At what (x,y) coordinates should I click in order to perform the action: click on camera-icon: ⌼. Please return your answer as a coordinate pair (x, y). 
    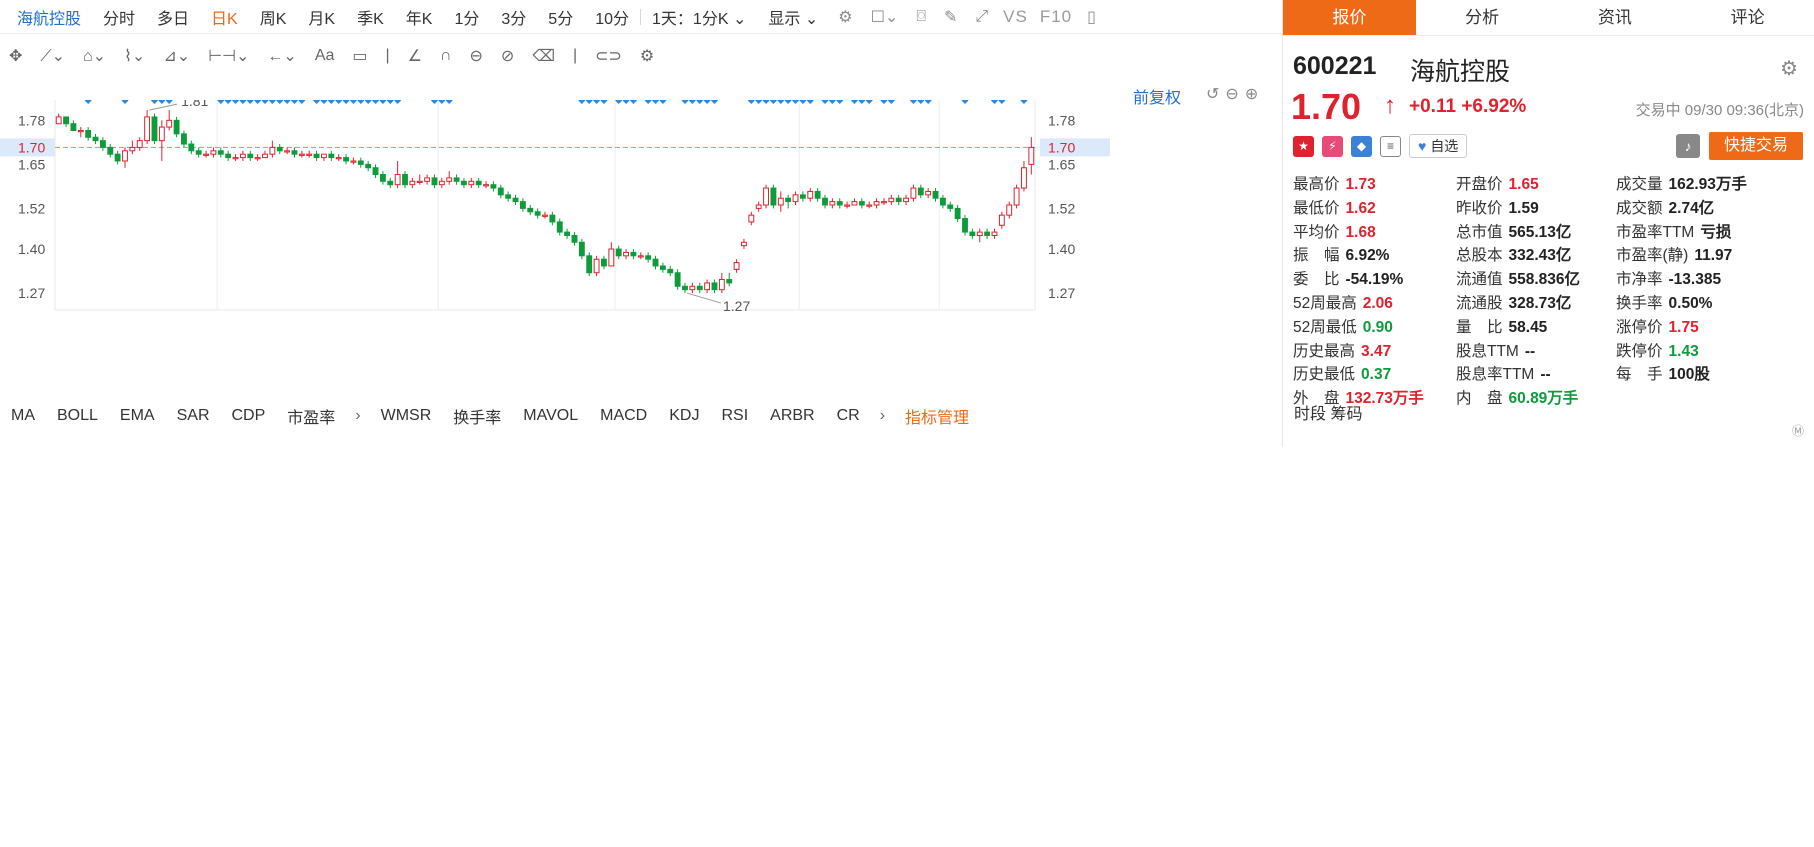
    Looking at the image, I should click on (921, 17).